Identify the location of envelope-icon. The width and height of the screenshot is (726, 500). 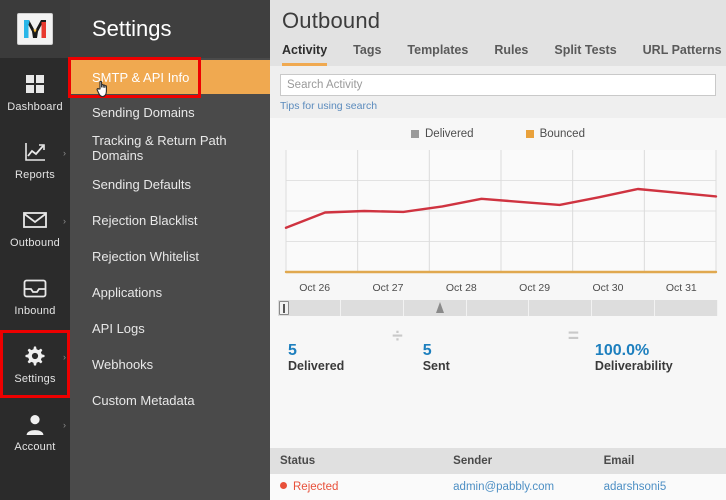
(35, 220).